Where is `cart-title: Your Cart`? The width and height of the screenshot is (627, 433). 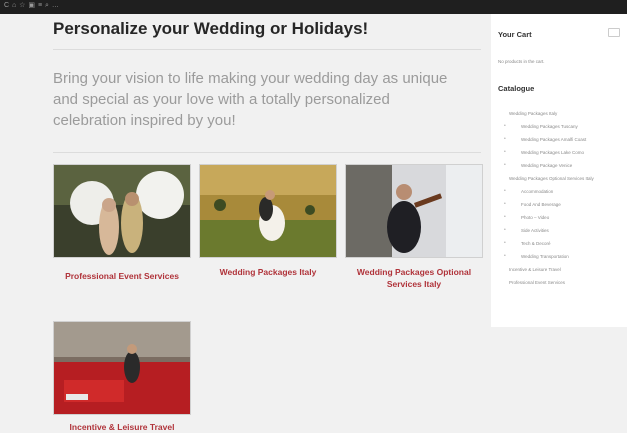 cart-title: Your Cart is located at coordinates (515, 34).